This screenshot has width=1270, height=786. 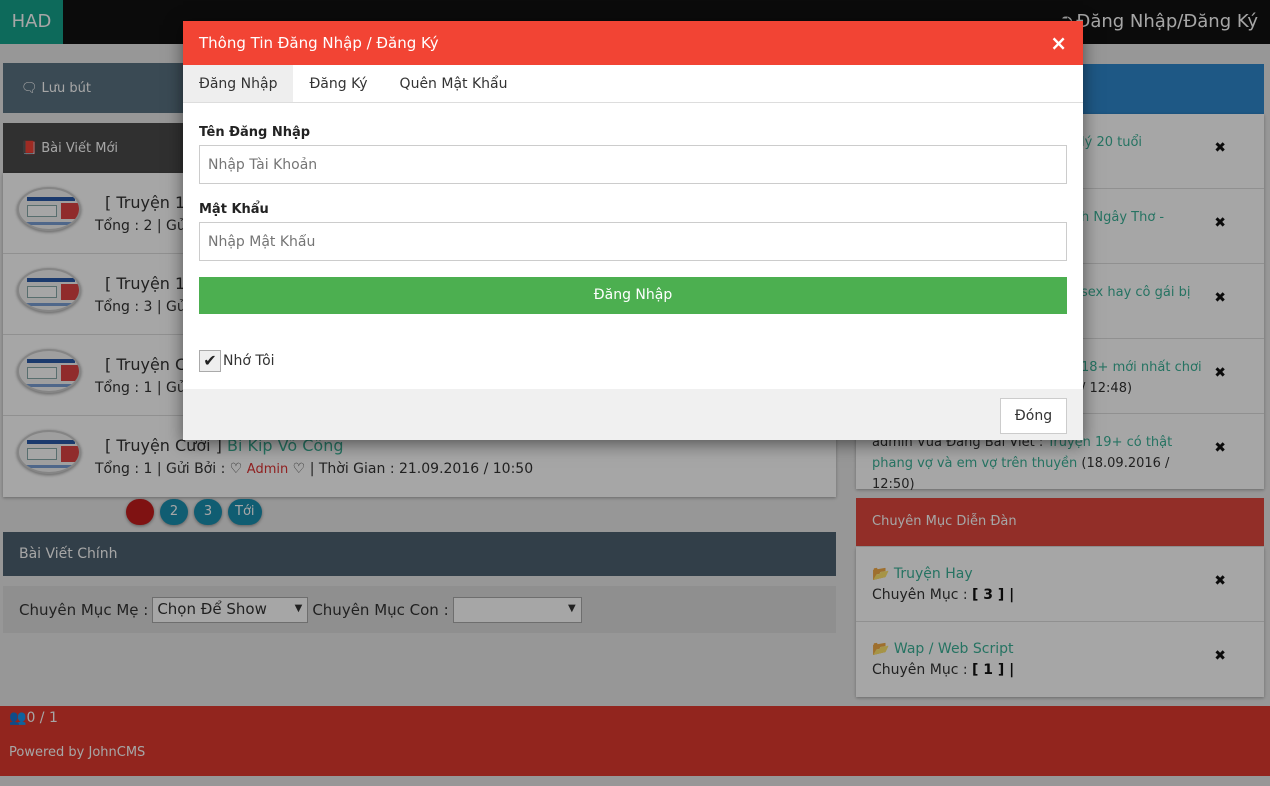 What do you see at coordinates (633, 43) in the screenshot?
I see `modal-header: Thông Tin Đăng Nhập / Đăng Ký ×` at bounding box center [633, 43].